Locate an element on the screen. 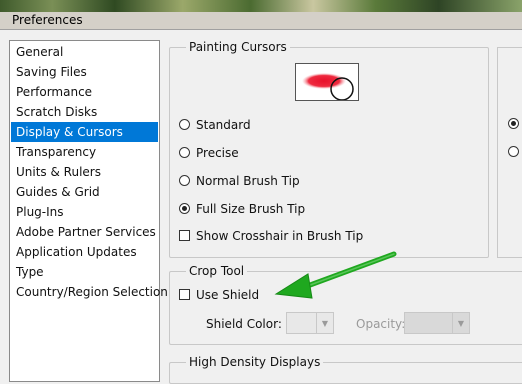  sidebar-item-general: General is located at coordinates (84, 52).